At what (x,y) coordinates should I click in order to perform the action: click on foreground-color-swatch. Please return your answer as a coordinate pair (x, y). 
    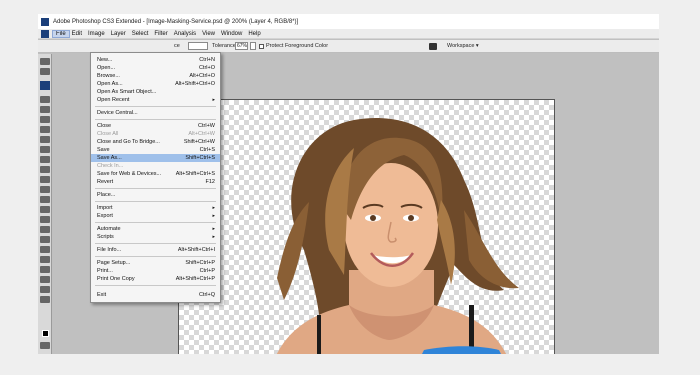
    Looking at the image, I should click on (45, 333).